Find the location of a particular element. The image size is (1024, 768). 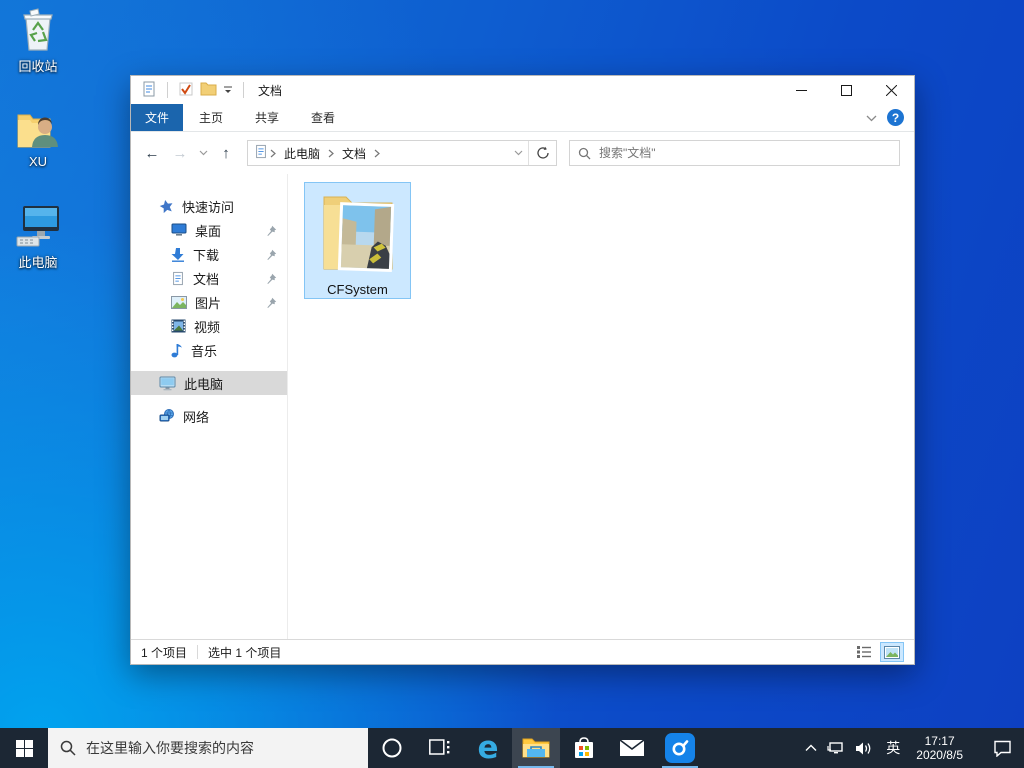

edge-icon: e is located at coordinates (488, 747).